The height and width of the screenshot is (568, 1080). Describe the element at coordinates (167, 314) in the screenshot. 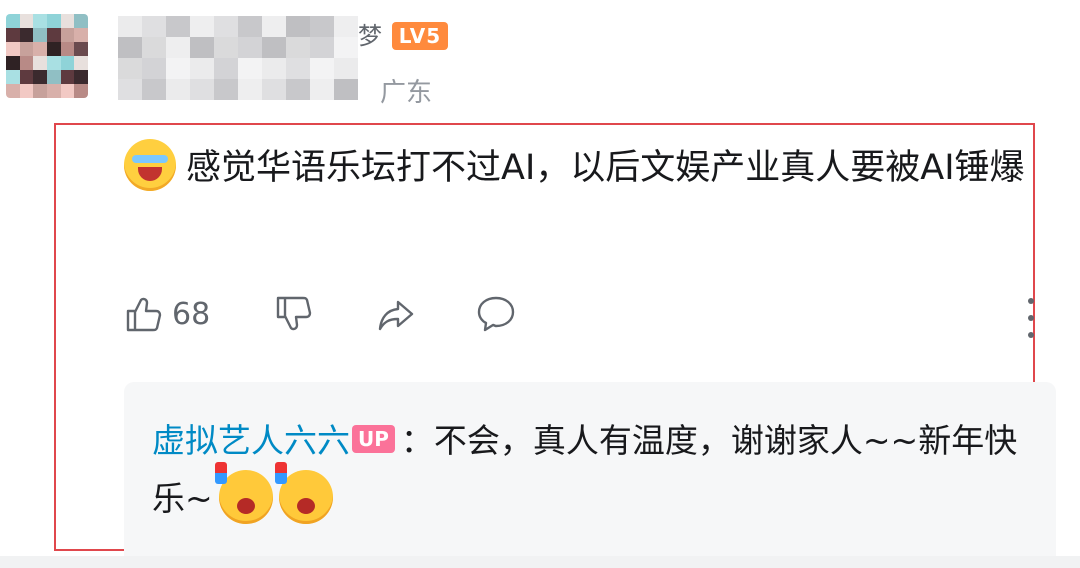

I see `like-button: 68` at that location.